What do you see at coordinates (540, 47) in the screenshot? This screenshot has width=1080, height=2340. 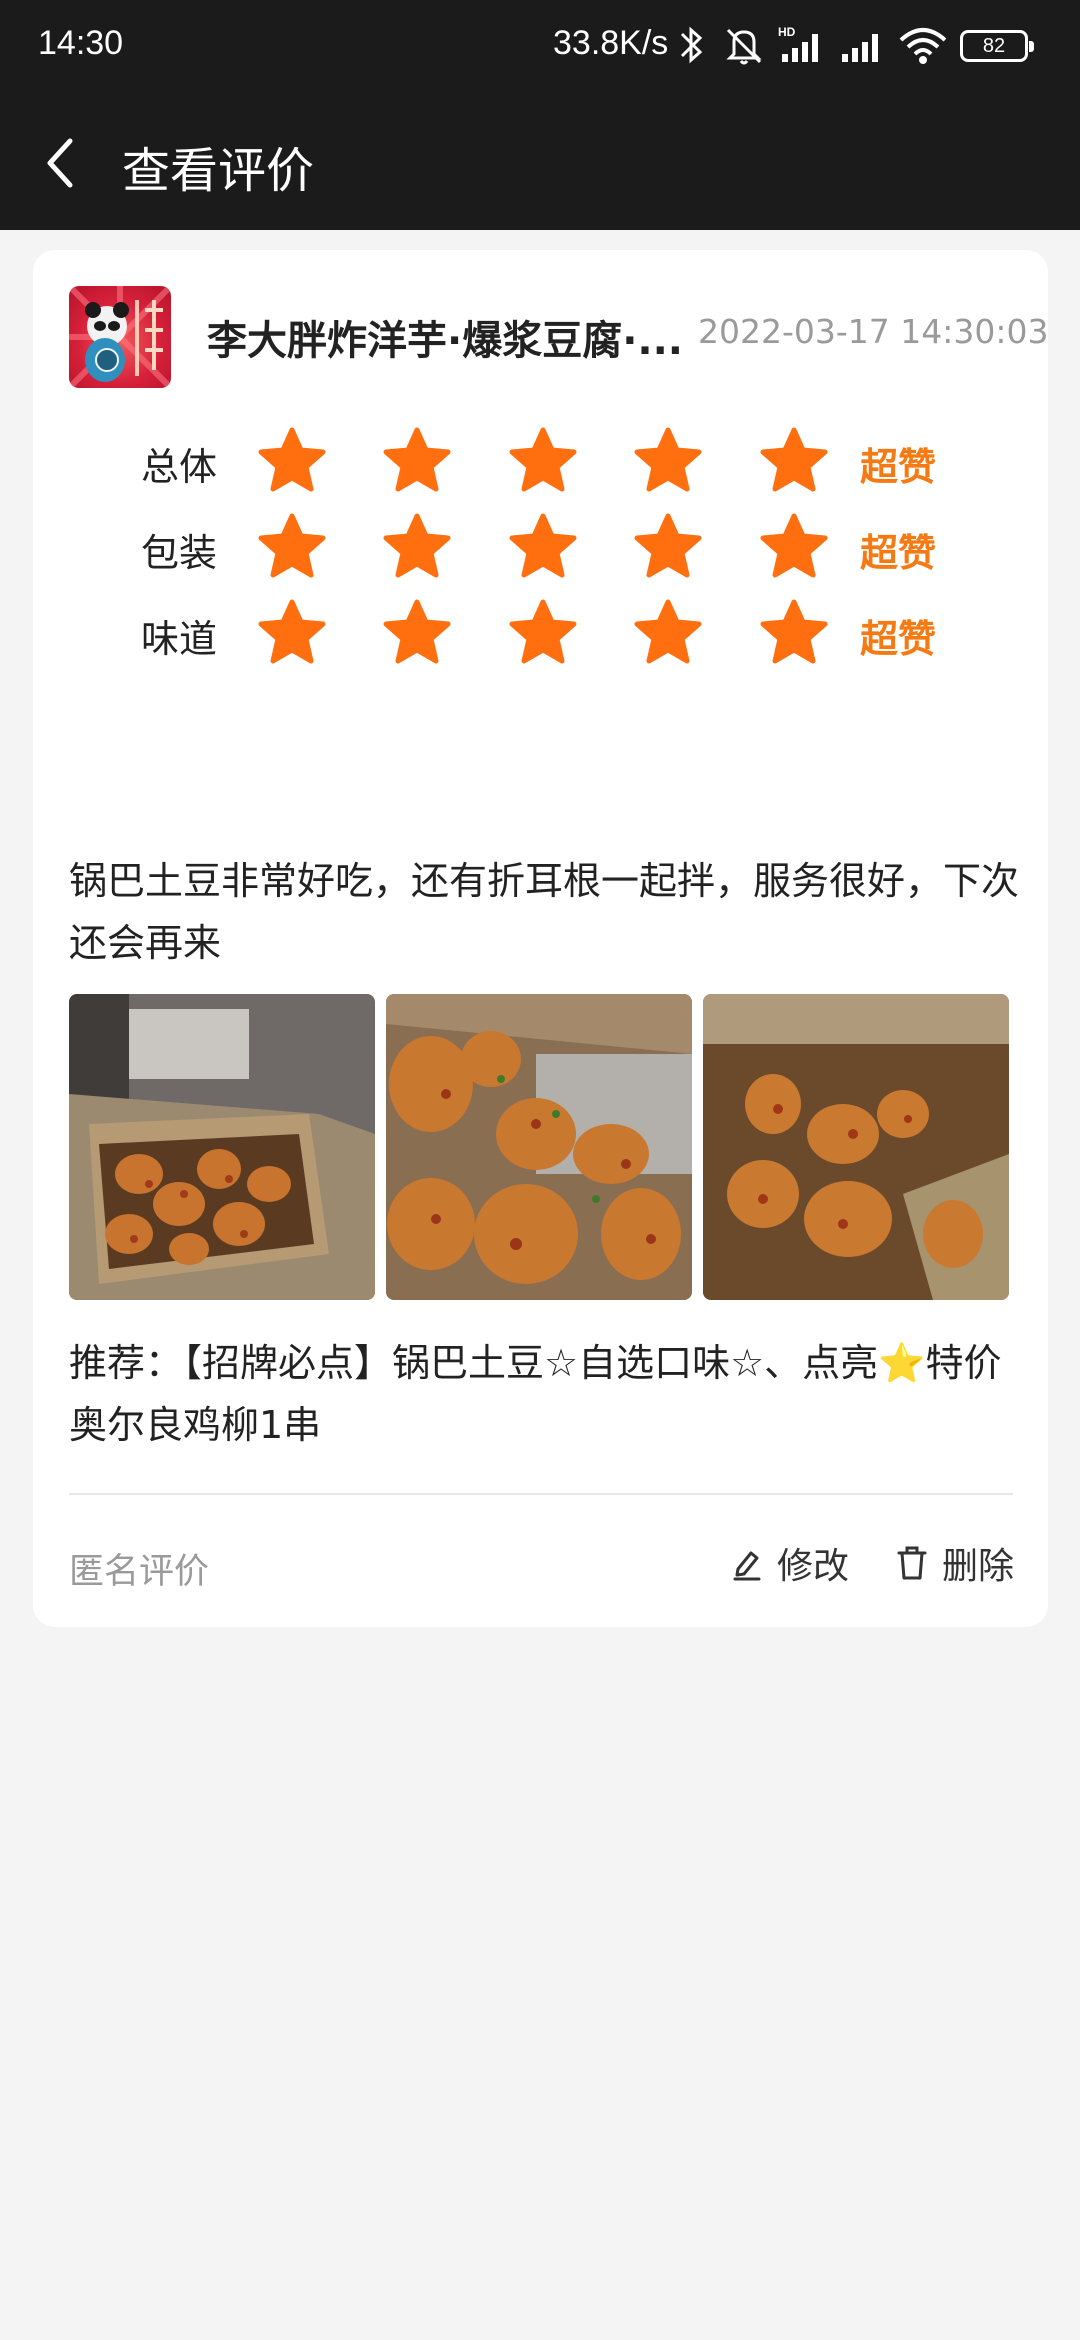 I see `status-bar: 14:30 33.8K/s HD 82` at bounding box center [540, 47].